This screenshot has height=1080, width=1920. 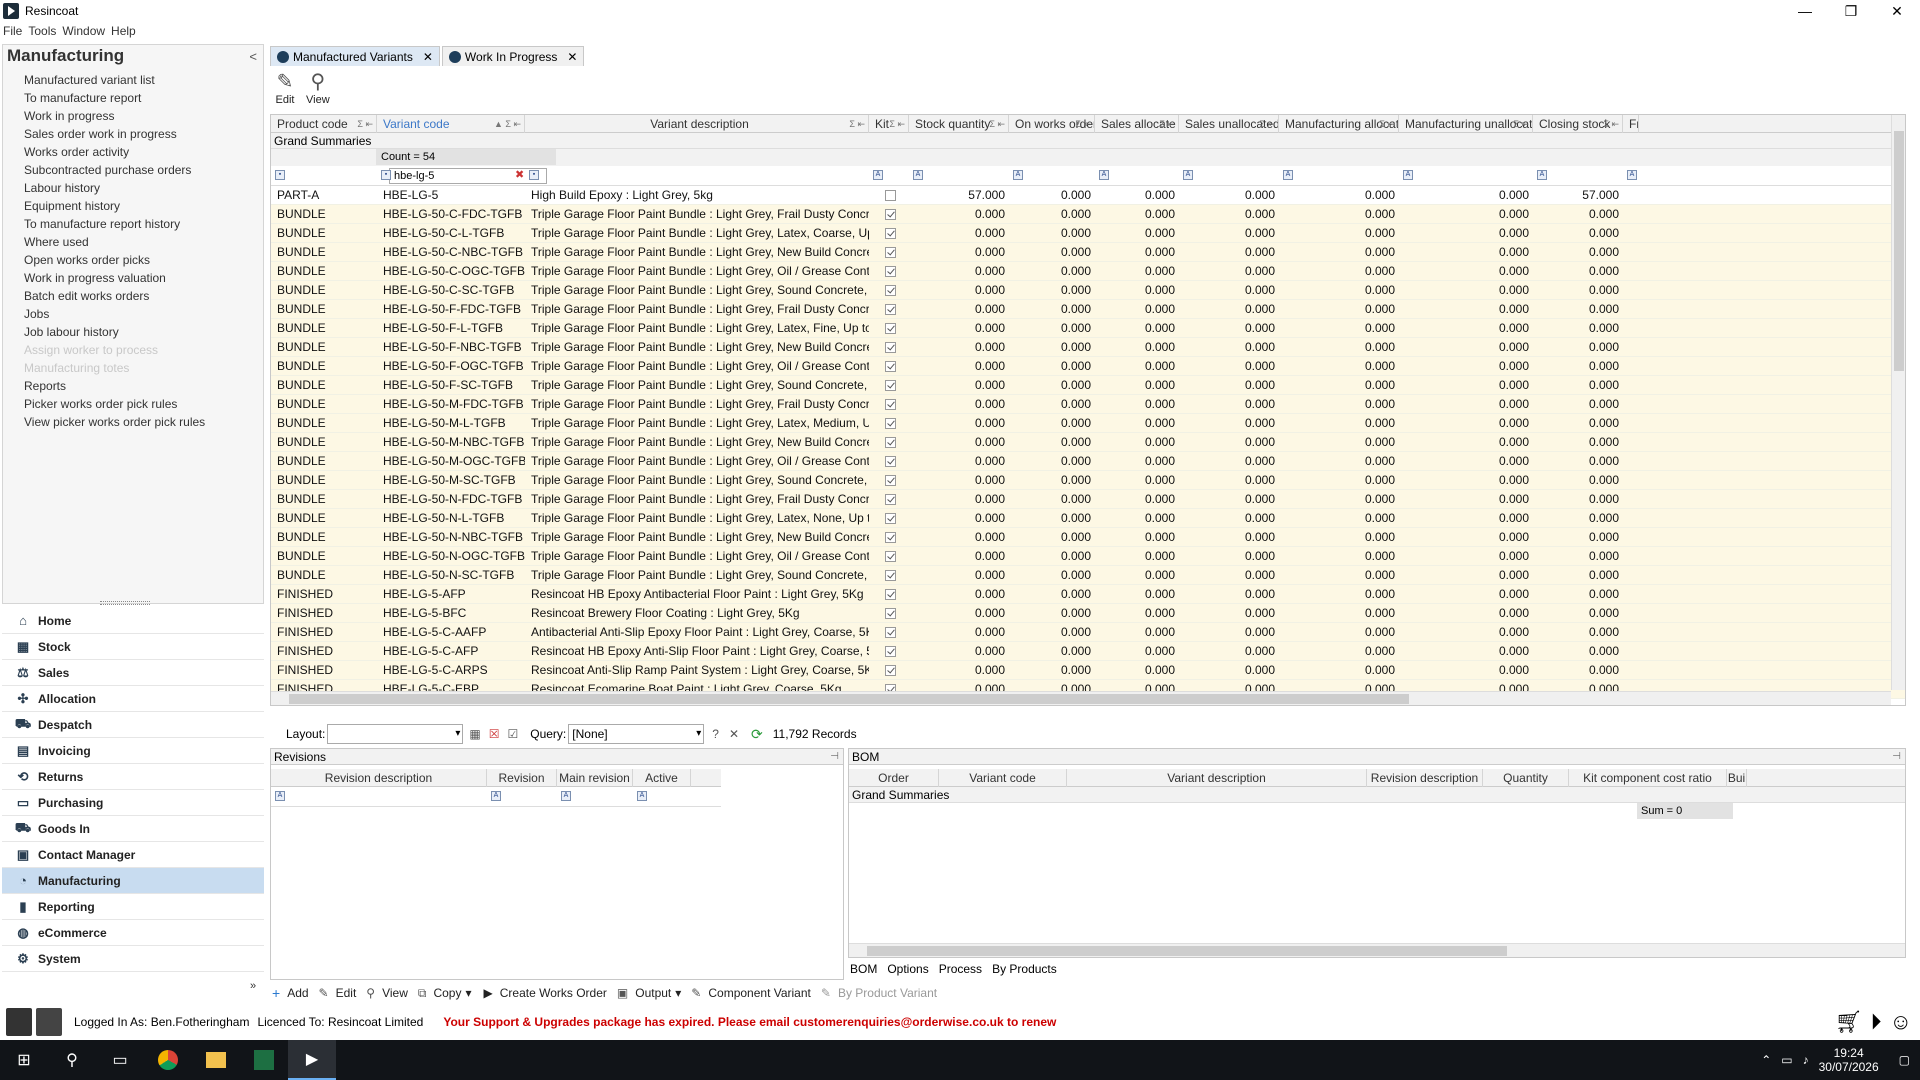 What do you see at coordinates (1766, 1060) in the screenshot?
I see `tray-chevron-icon: ⌃` at bounding box center [1766, 1060].